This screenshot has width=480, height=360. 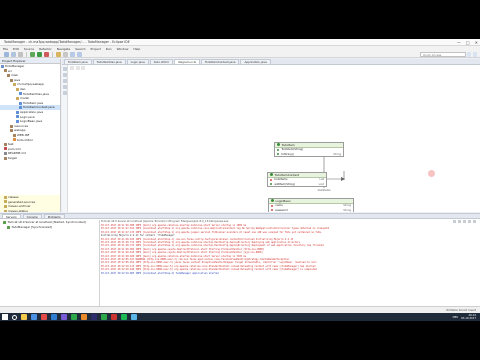 What do you see at coordinates (136, 49) in the screenshot?
I see `menu-item: Help` at bounding box center [136, 49].